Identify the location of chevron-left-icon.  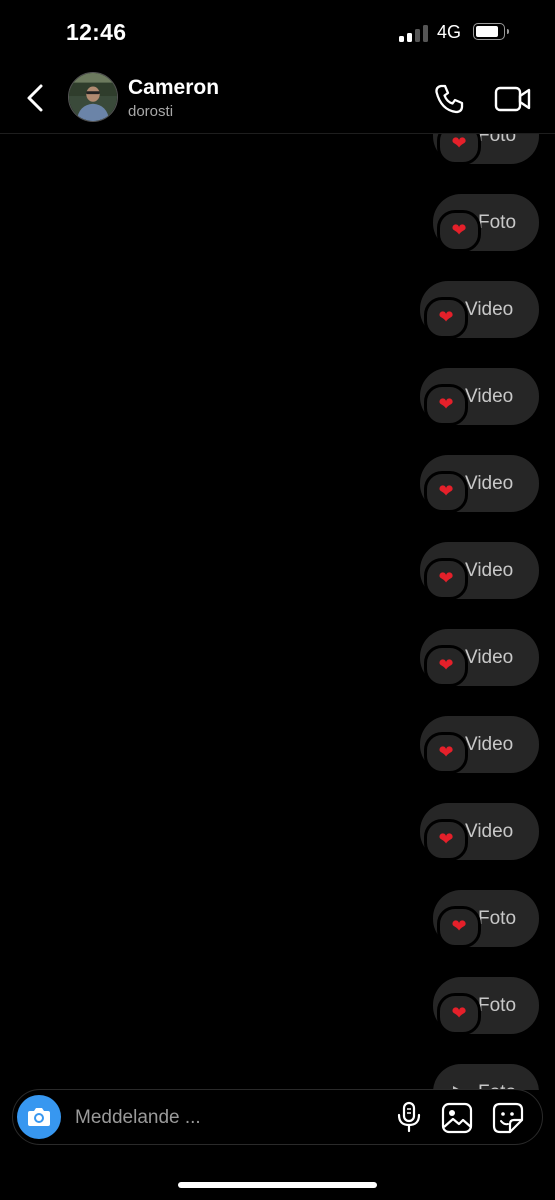
(36, 98).